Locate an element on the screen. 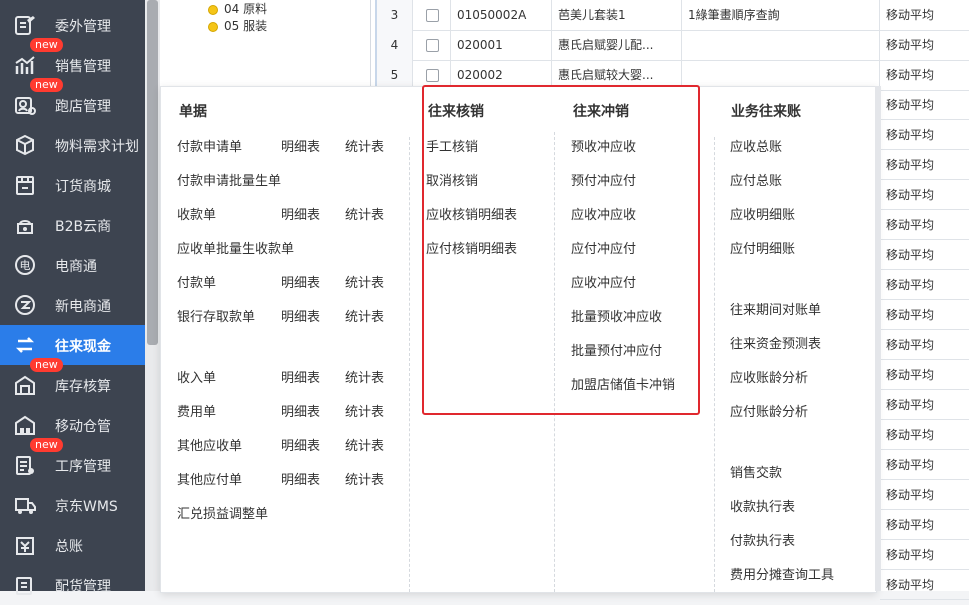 The width and height of the screenshot is (969, 605). store-visit-icon is located at coordinates (25, 106).